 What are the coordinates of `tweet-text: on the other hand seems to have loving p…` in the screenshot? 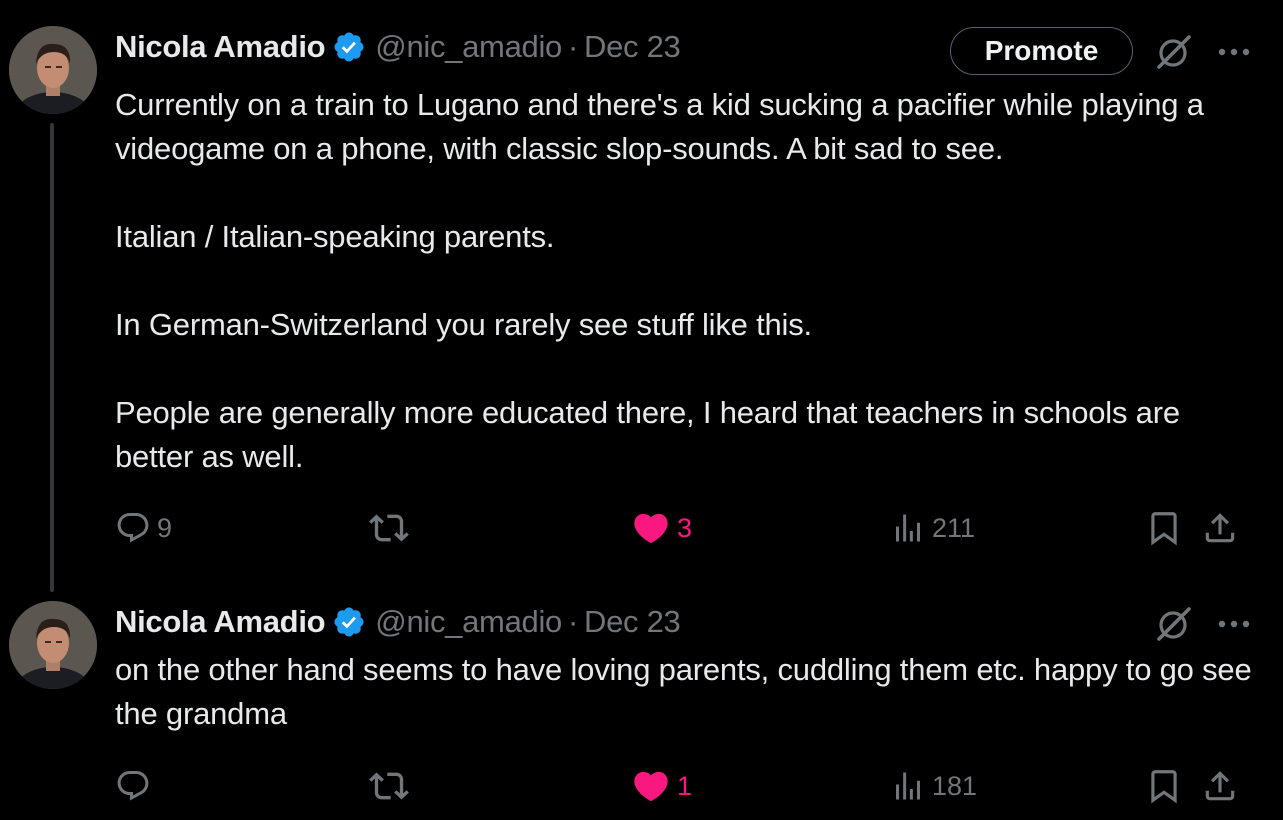 It's located at (690, 692).